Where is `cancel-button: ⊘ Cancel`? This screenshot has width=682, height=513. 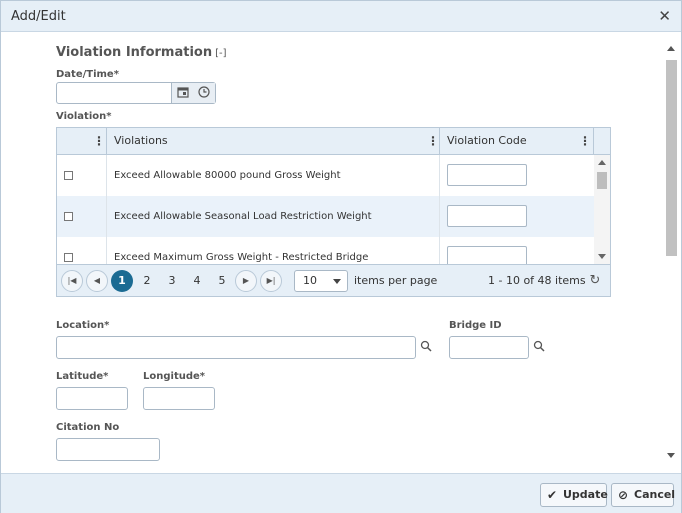
cancel-button: ⊘ Cancel is located at coordinates (643, 495).